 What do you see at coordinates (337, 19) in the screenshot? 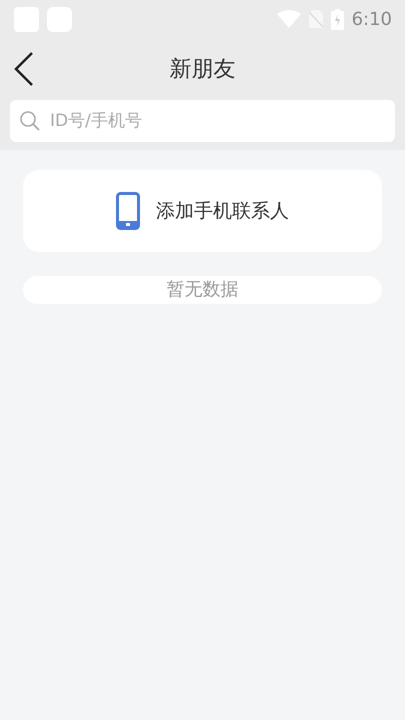
I see `battery-icon` at bounding box center [337, 19].